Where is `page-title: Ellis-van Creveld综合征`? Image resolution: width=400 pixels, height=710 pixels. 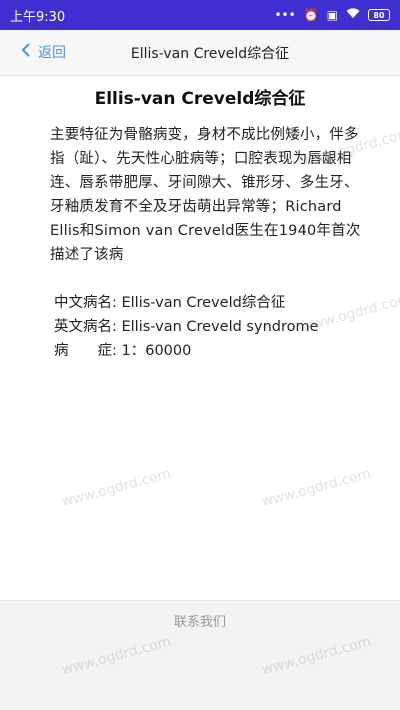 page-title: Ellis-van Creveld综合征 is located at coordinates (200, 99).